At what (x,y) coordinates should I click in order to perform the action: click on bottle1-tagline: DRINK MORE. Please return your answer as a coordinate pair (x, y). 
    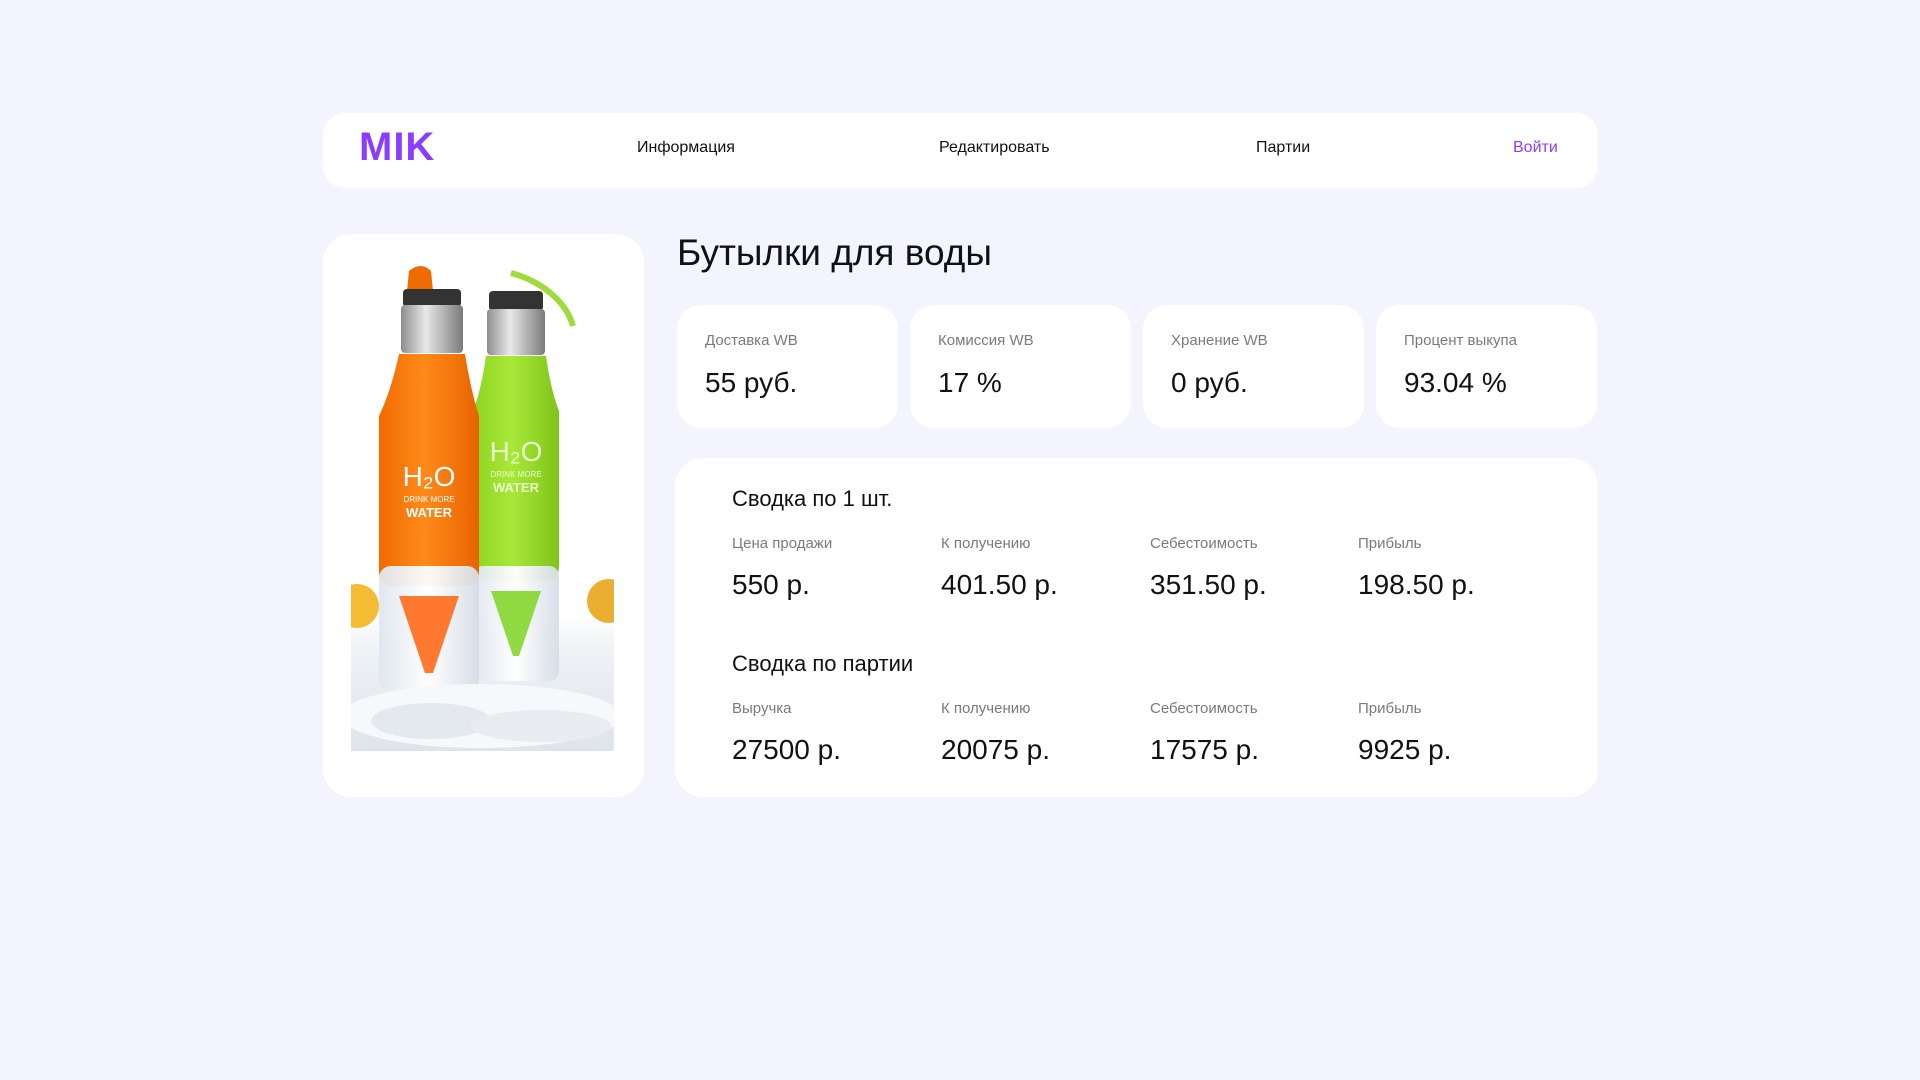
    Looking at the image, I should click on (428, 499).